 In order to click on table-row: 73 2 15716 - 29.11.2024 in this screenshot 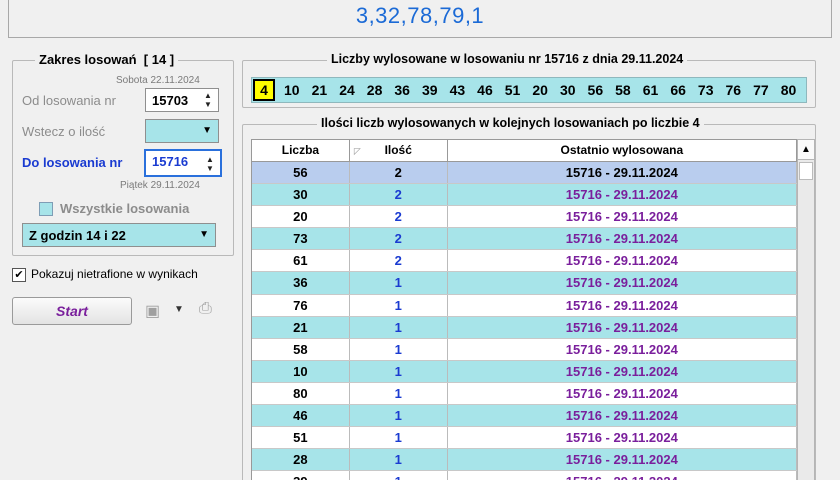, I will do `click(525, 239)`.